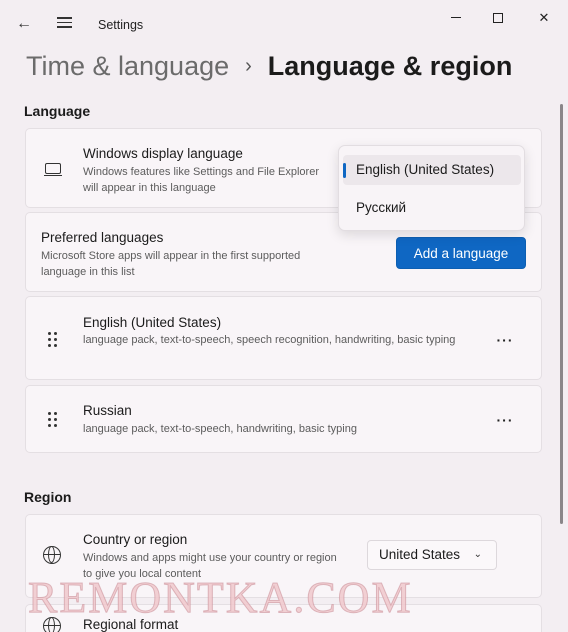 The width and height of the screenshot is (568, 632). Describe the element at coordinates (57, 111) in the screenshot. I see `section-label-language: Language` at that location.